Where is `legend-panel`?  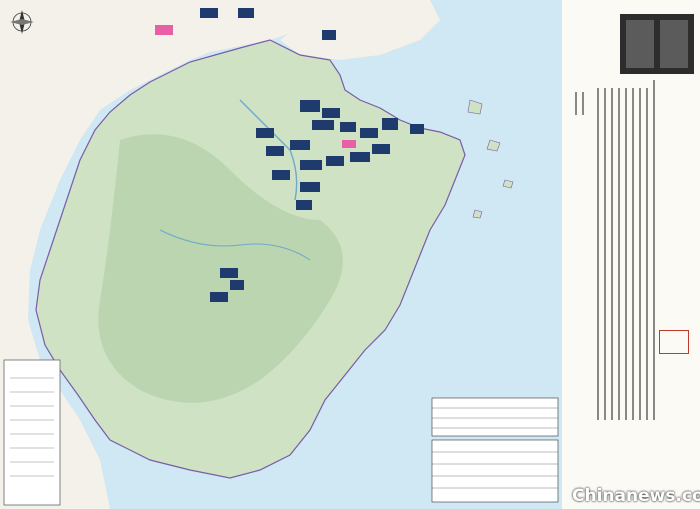
legend-panel is located at coordinates (32, 432).